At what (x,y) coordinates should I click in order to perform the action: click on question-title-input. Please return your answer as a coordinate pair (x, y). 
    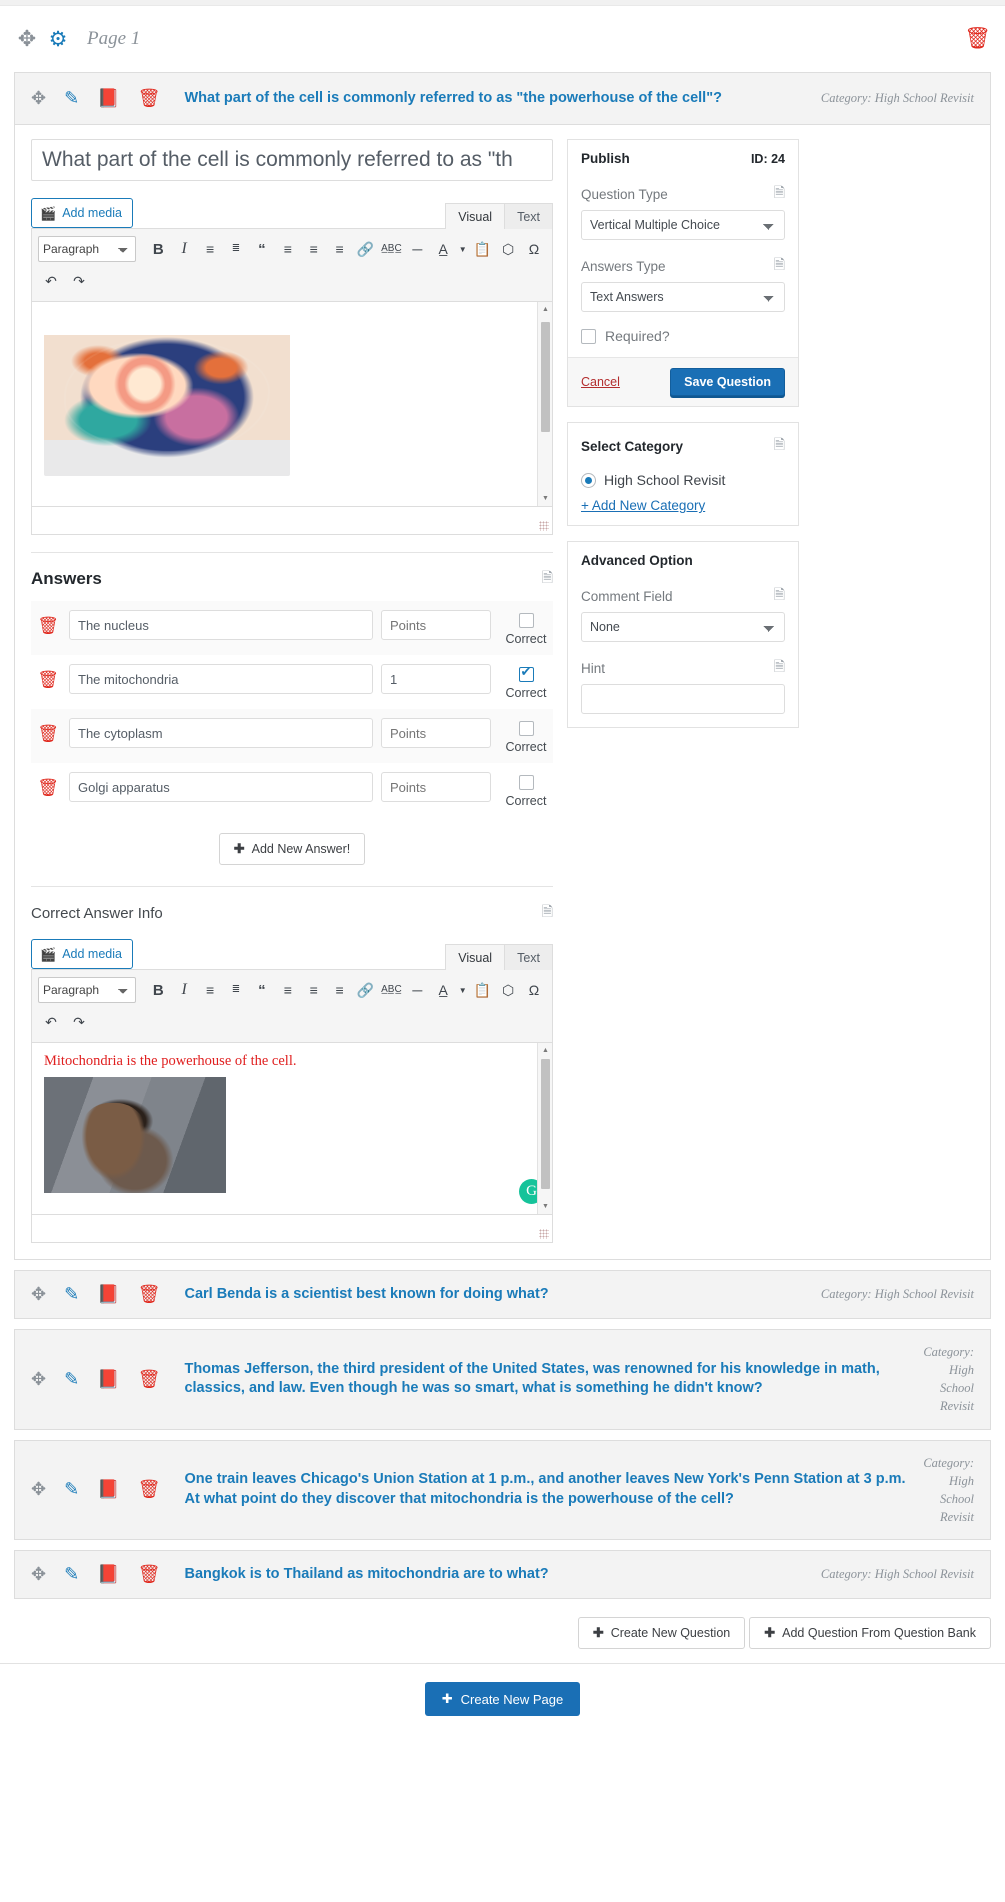
    Looking at the image, I should click on (292, 160).